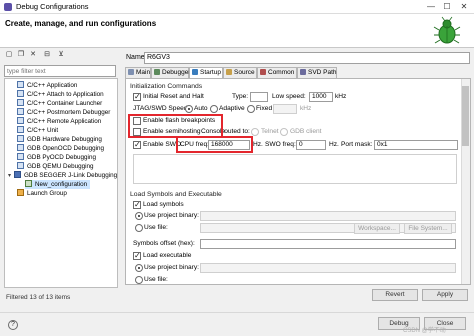 This screenshot has height=336, width=474. I want to click on main-tab-icon, so click(131, 72).